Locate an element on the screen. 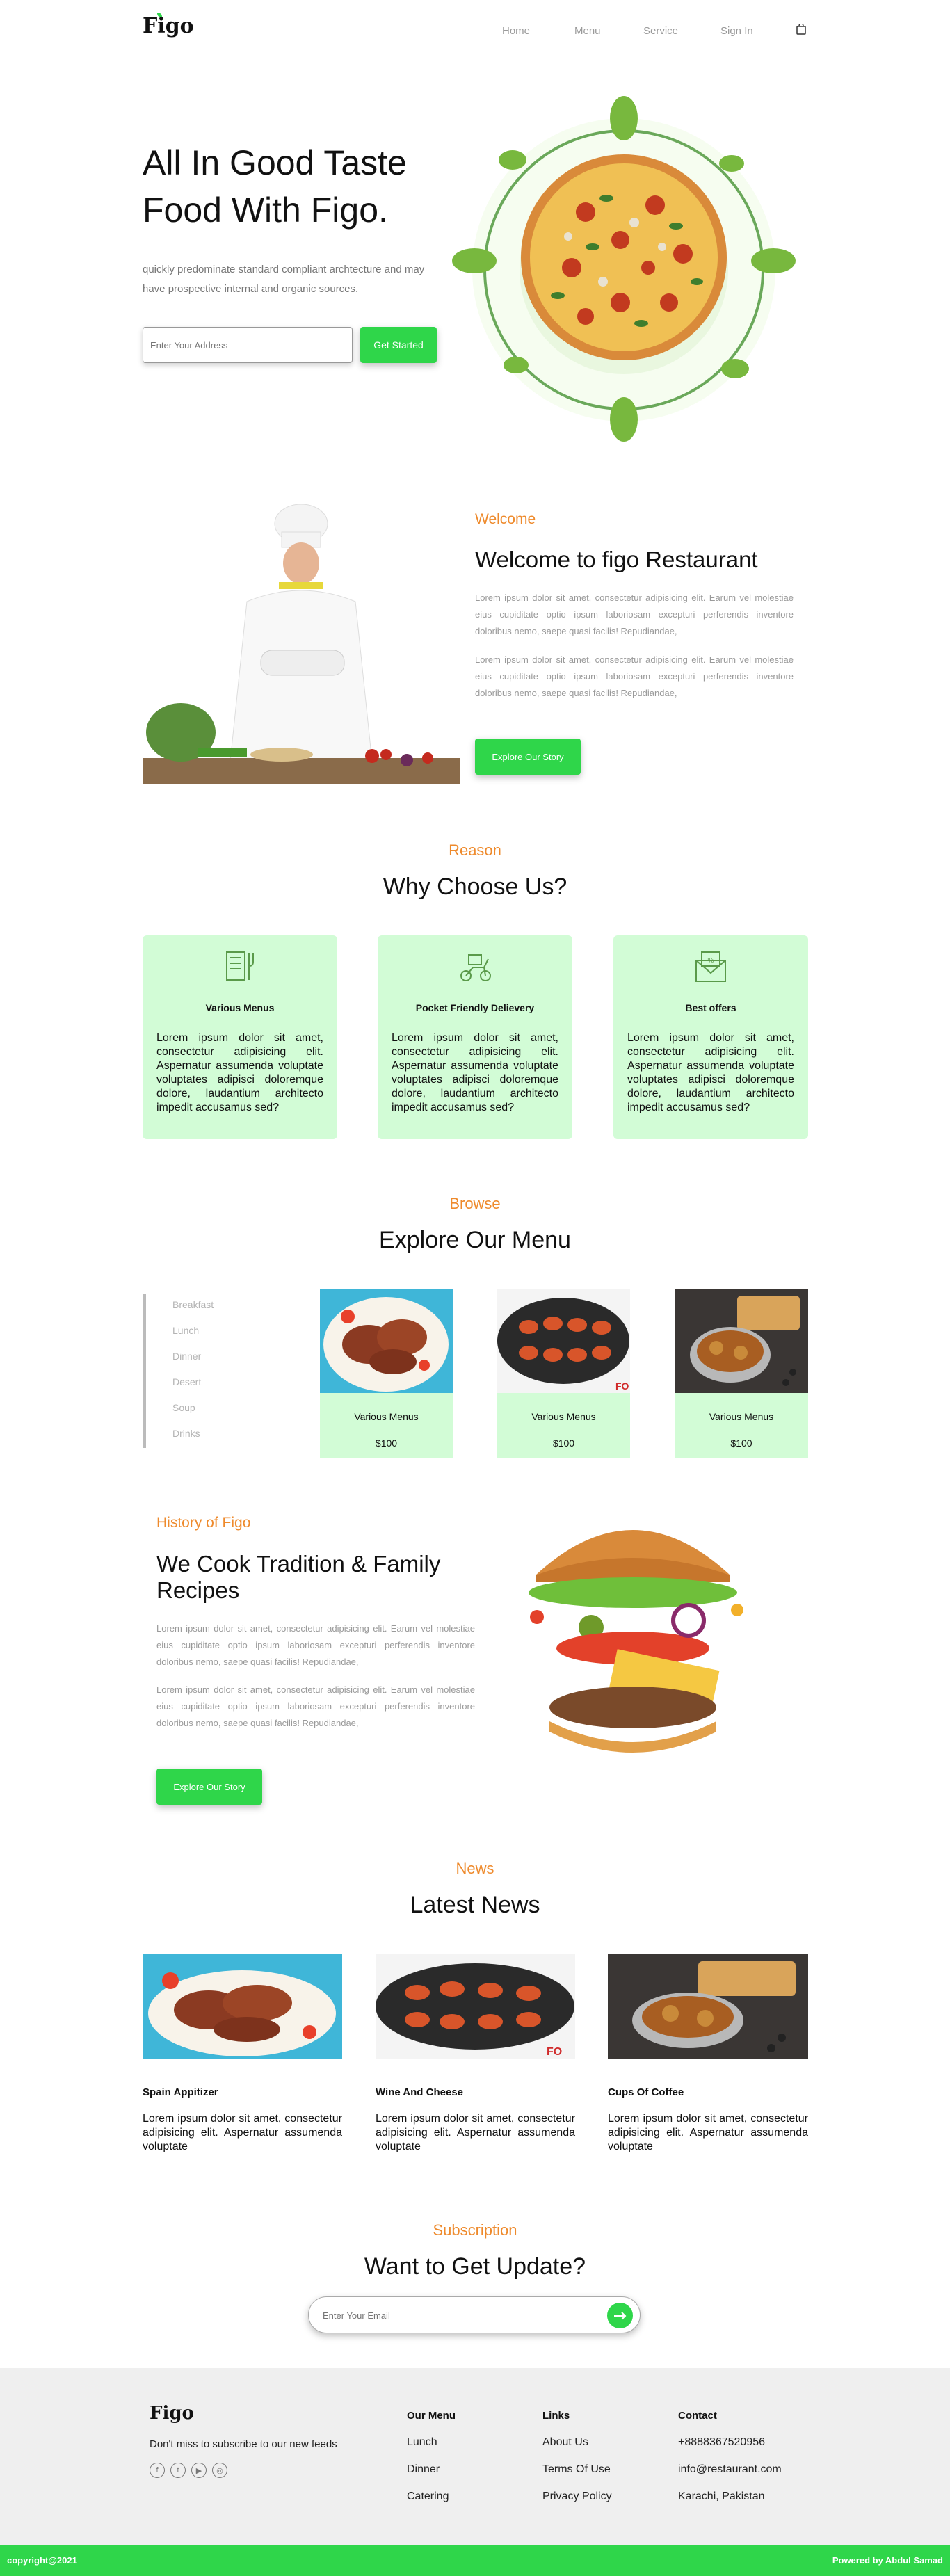  footer-menu-dinner: Dinner is located at coordinates (423, 2469).